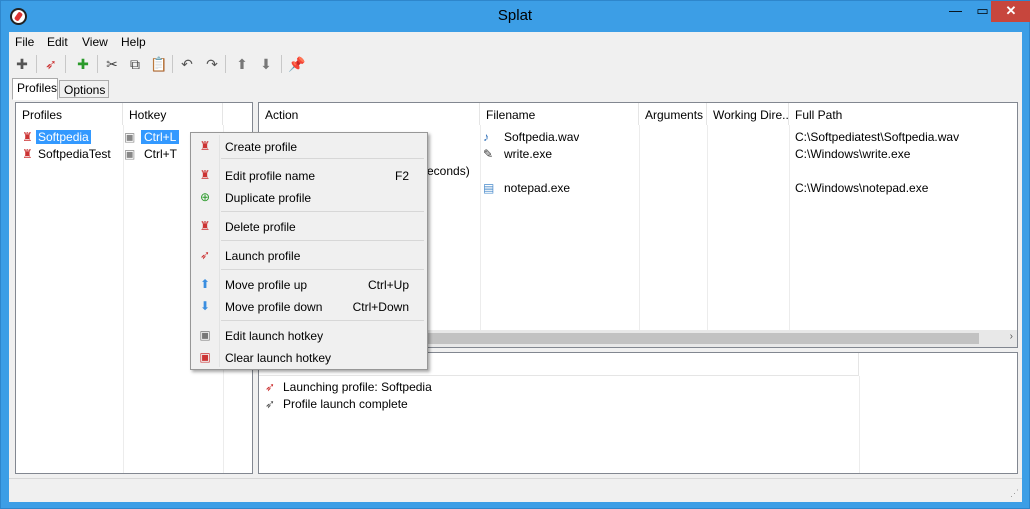  What do you see at coordinates (242, 64) in the screenshot?
I see `move-up-icon: ⬆` at bounding box center [242, 64].